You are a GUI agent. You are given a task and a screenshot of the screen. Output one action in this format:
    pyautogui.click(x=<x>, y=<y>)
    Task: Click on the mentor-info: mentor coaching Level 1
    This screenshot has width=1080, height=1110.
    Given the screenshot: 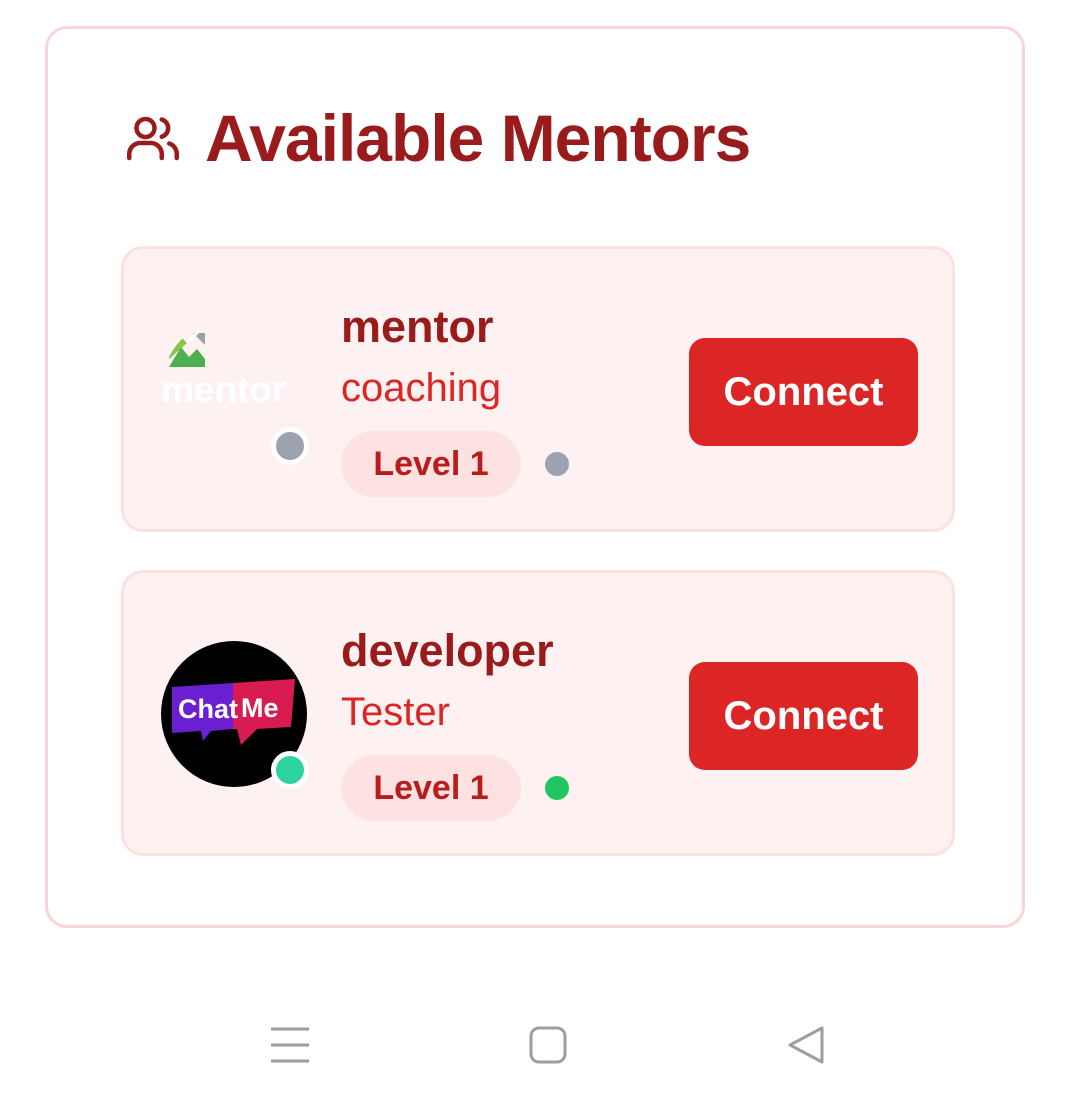 What is the action you would take?
    pyautogui.click(x=455, y=399)
    